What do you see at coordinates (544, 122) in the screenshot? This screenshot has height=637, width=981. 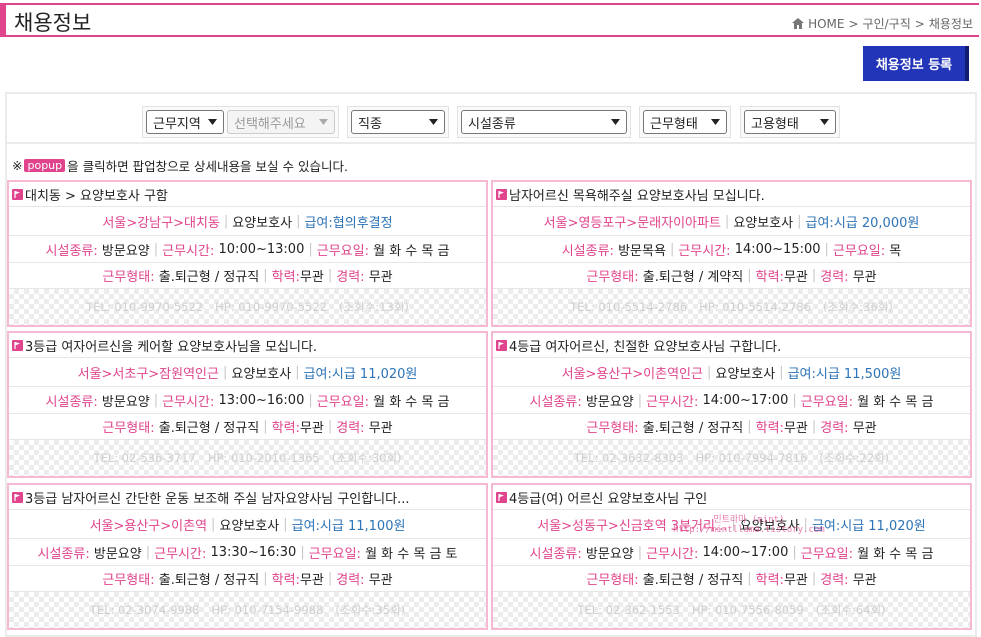 I see `facility-select: 시설종류` at bounding box center [544, 122].